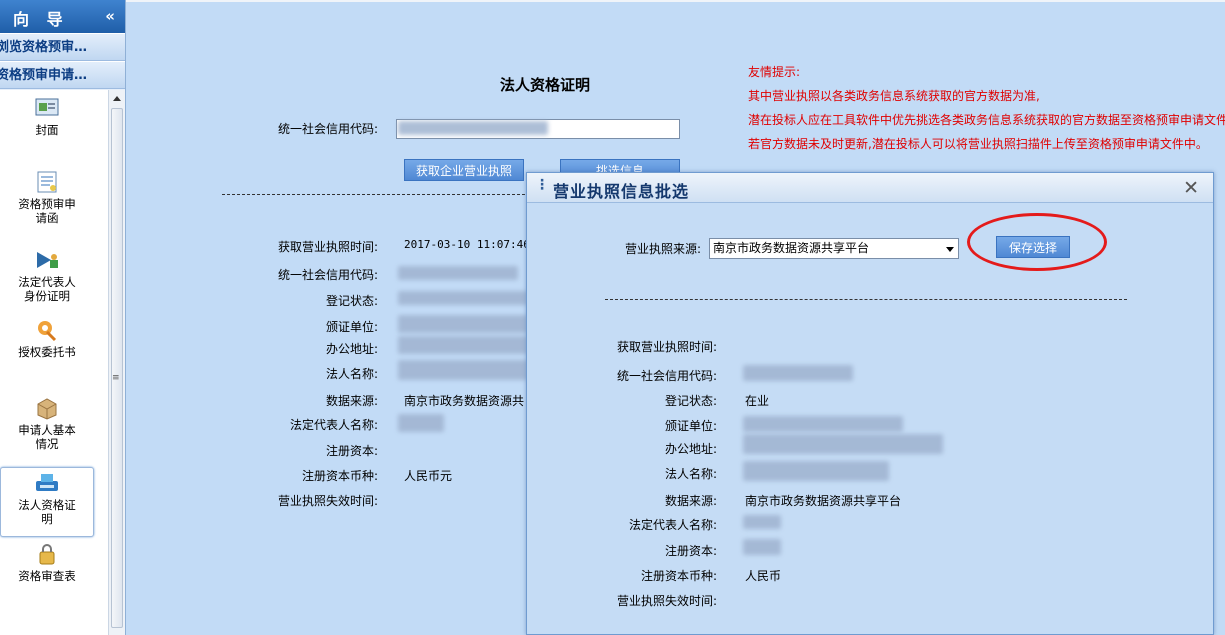 This screenshot has width=1225, height=635. Describe the element at coordinates (950, 249) in the screenshot. I see `chevron-down-icon` at that location.